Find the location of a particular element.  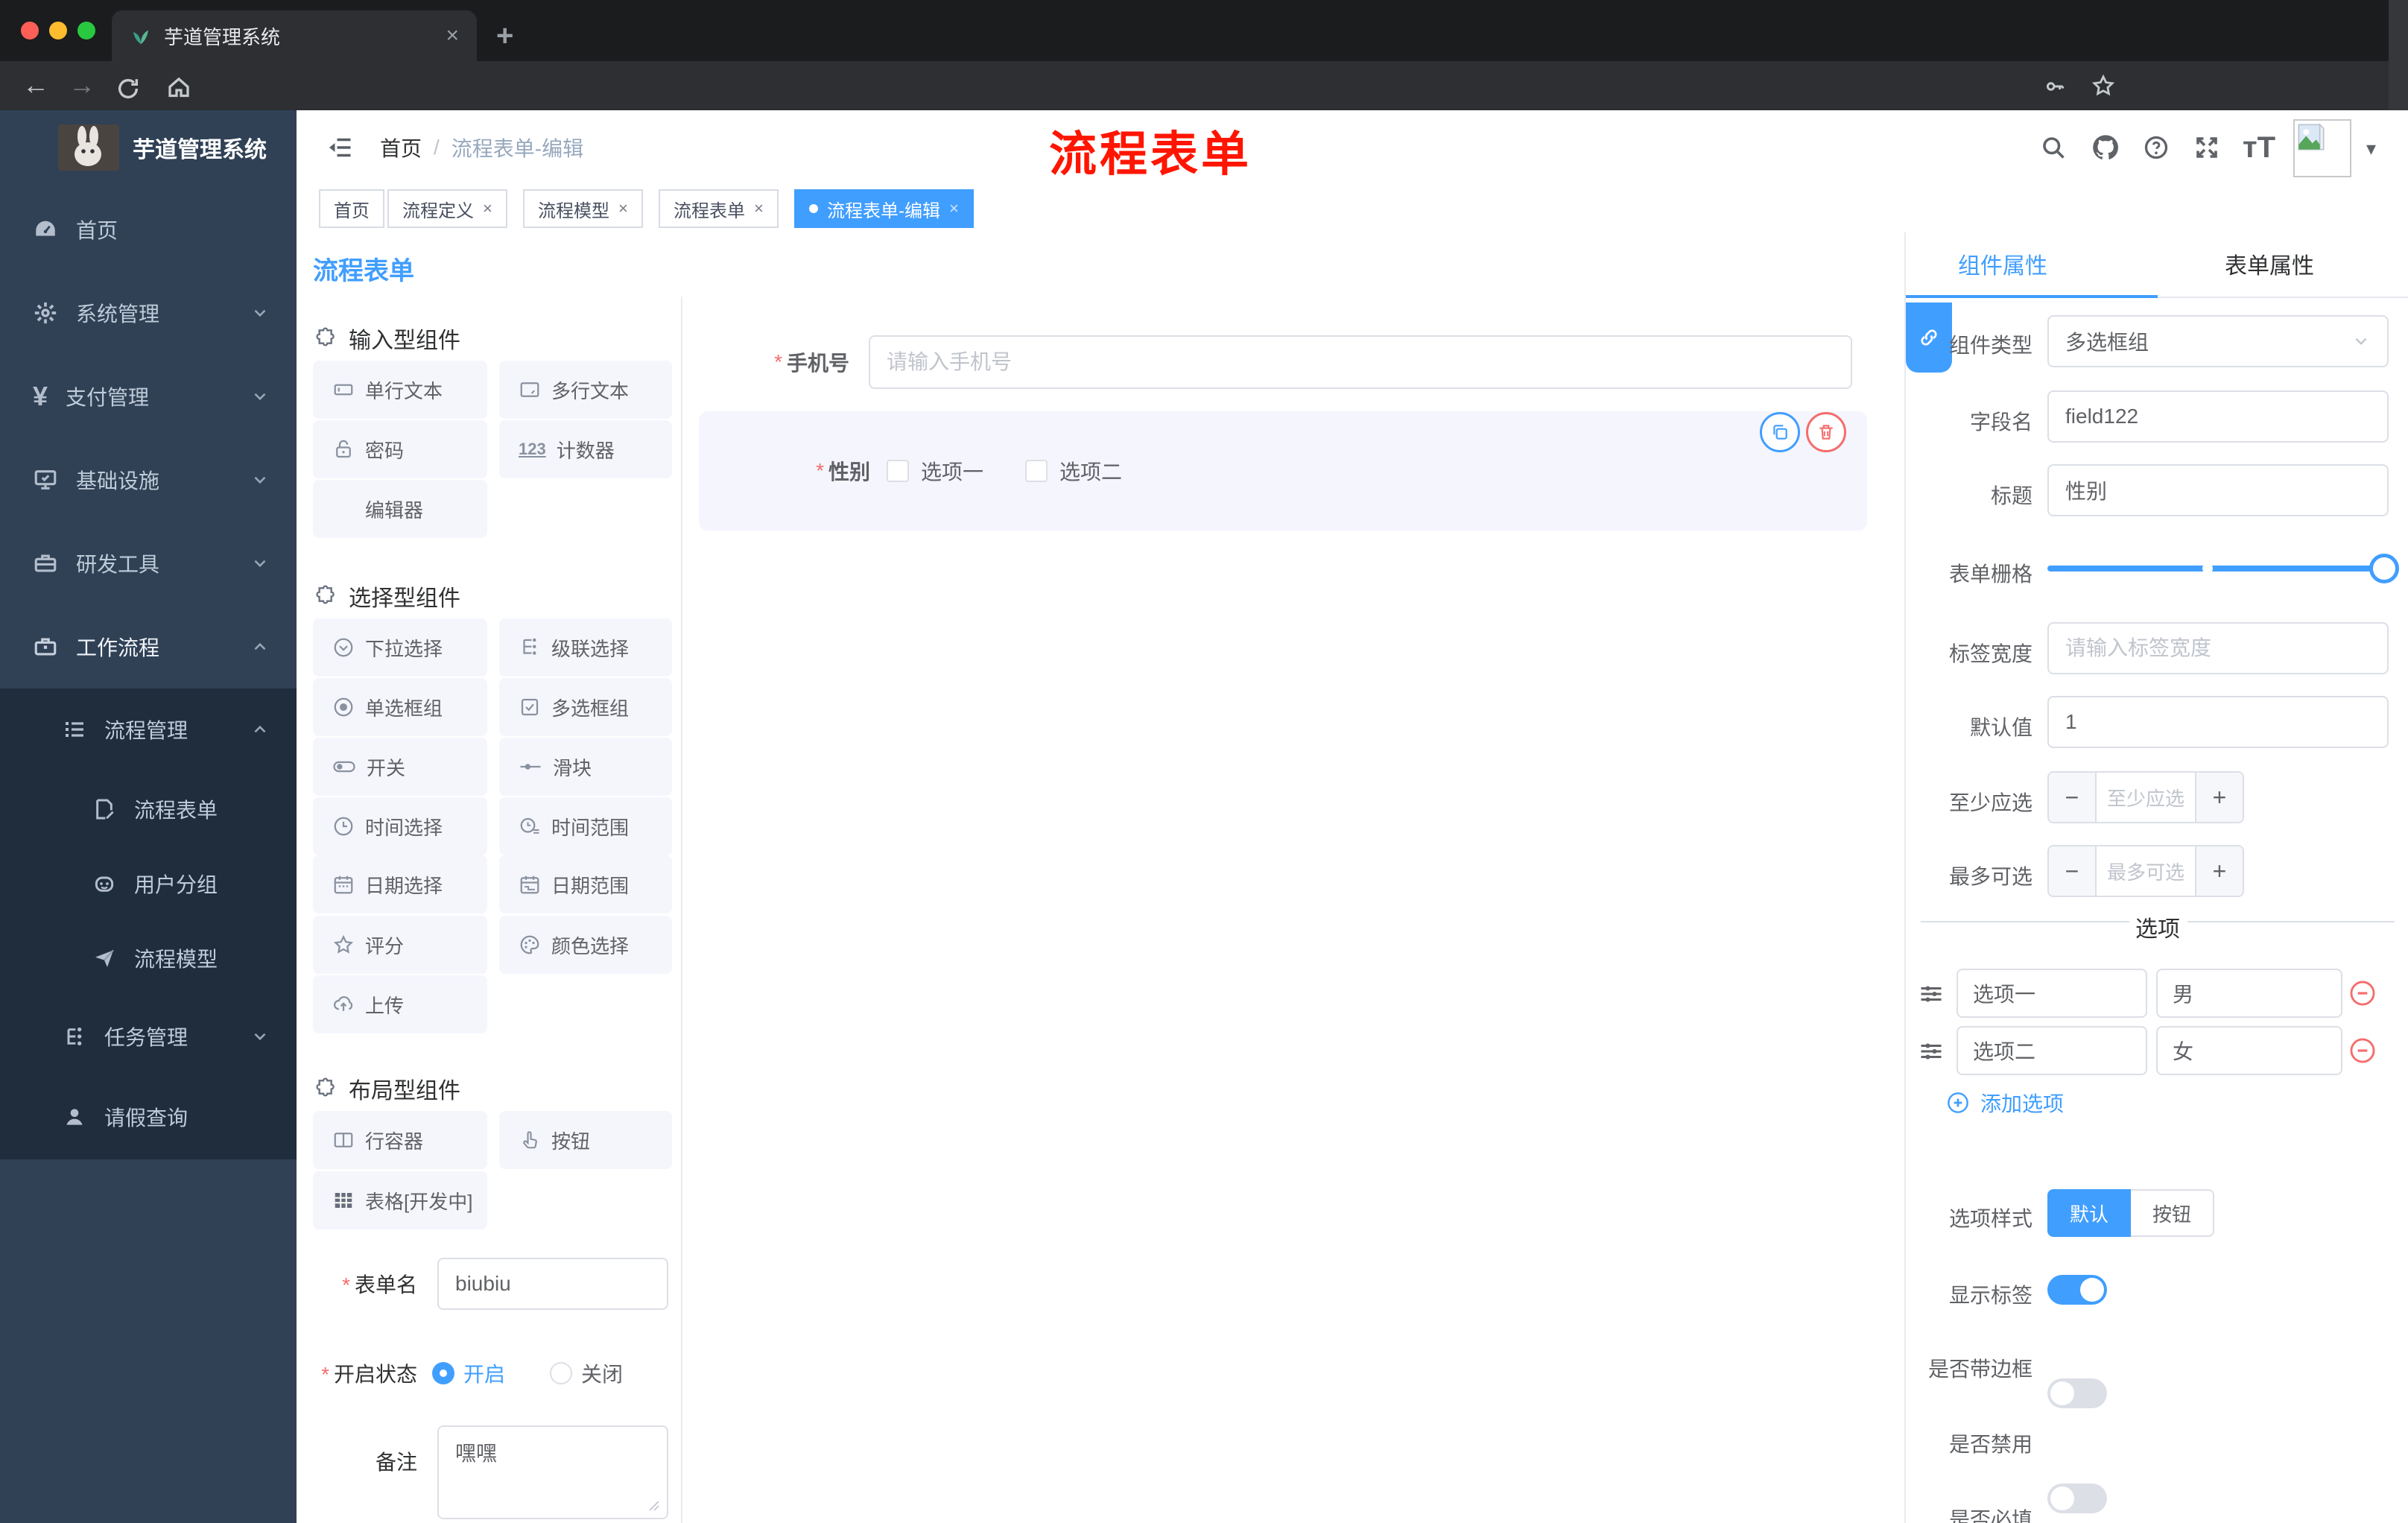

traffic-close-button is located at coordinates (30, 30).